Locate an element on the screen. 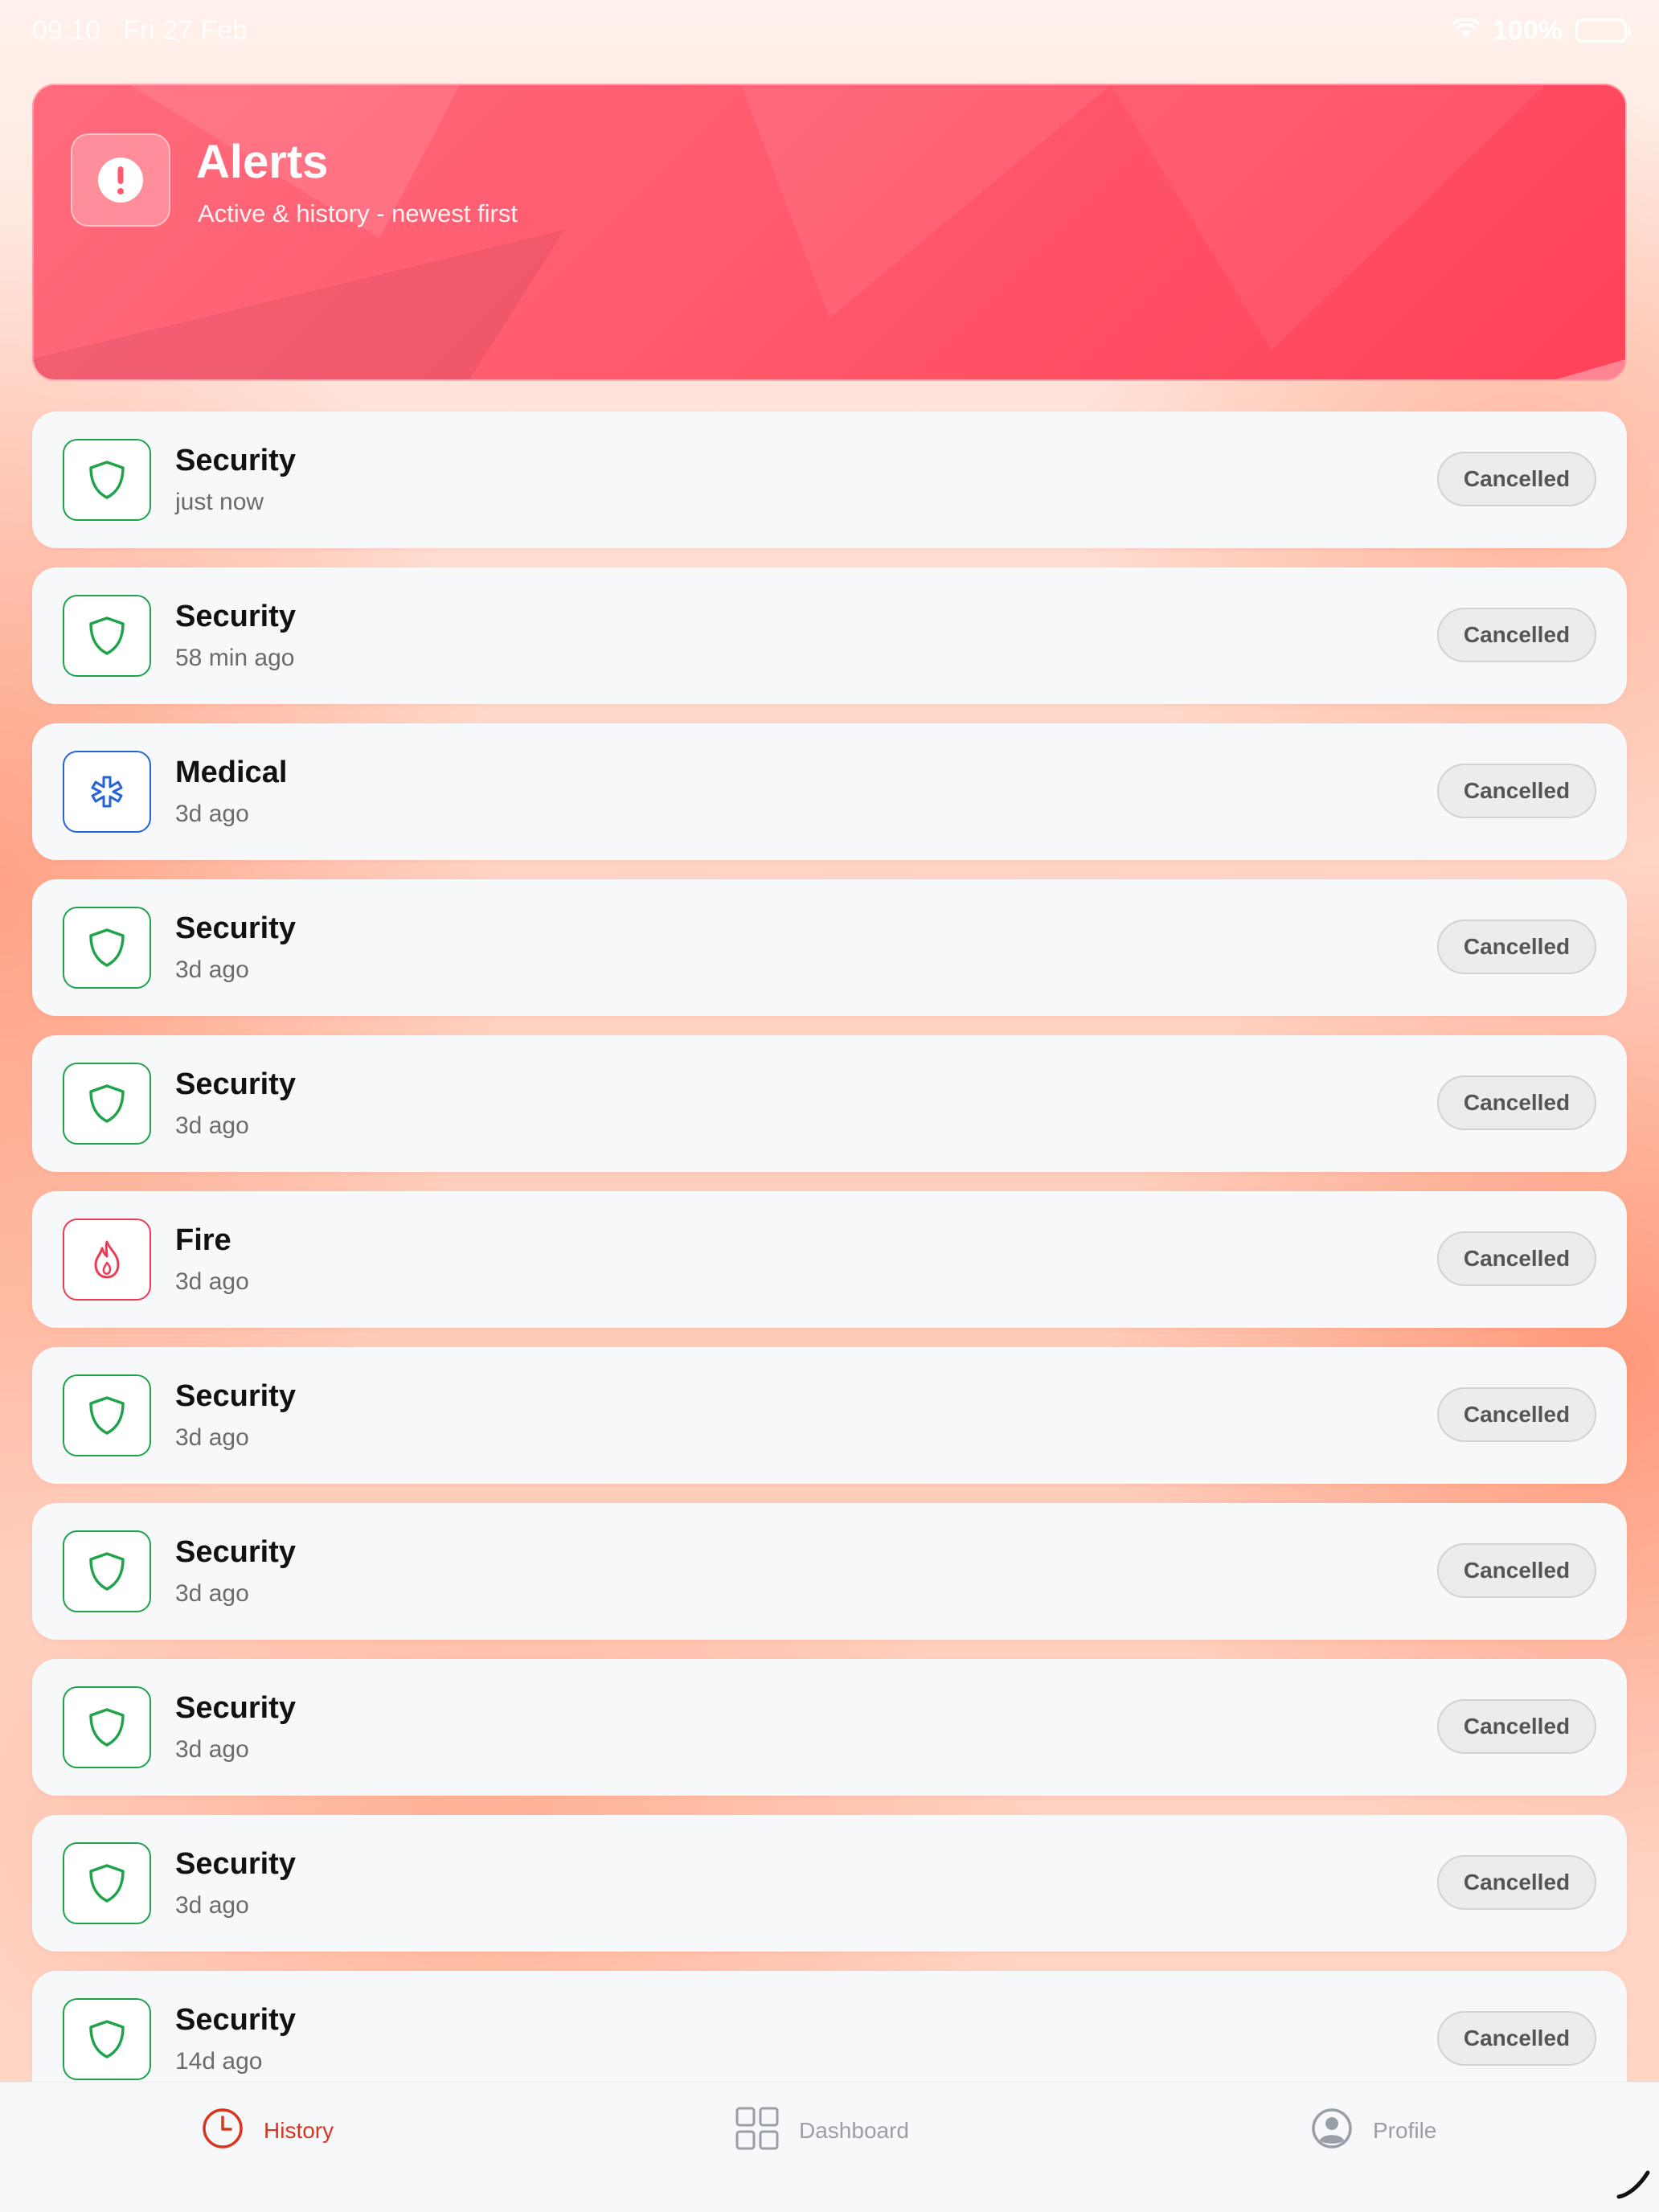  alerts-header-card: Alerts Active & history - newest first is located at coordinates (829, 232).